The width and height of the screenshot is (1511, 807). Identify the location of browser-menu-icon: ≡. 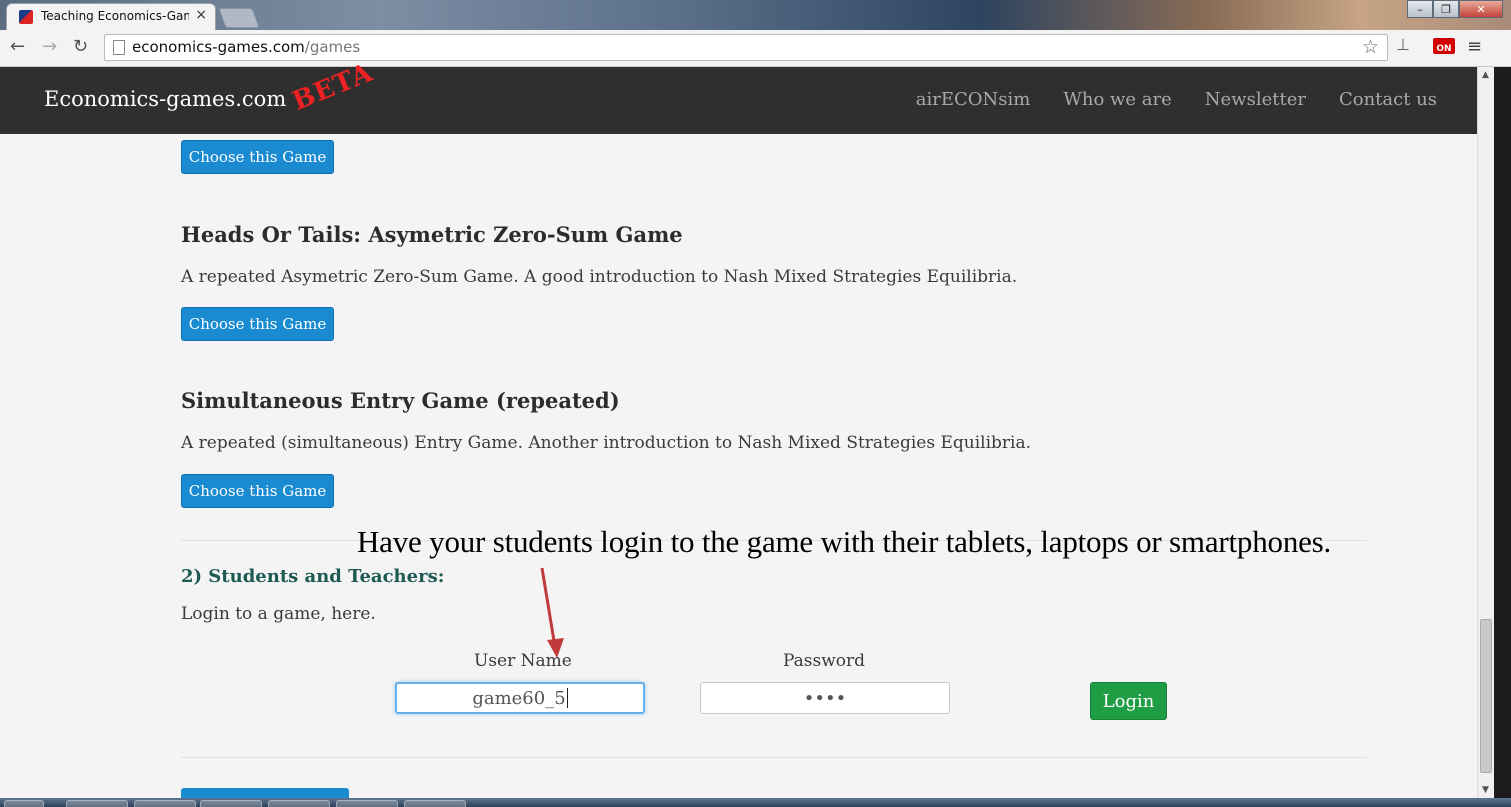
(1474, 46).